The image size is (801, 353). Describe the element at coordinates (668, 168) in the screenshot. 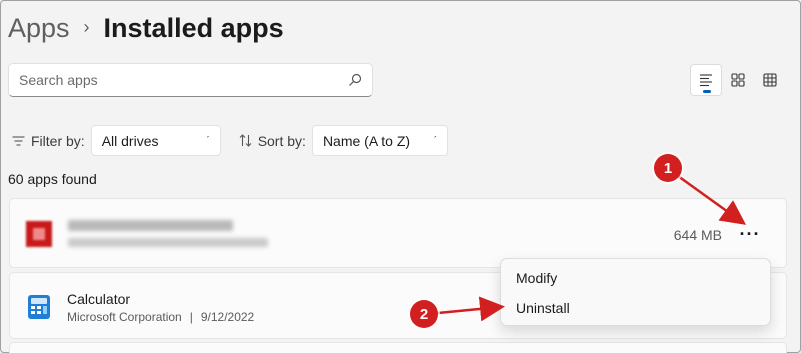

I see `annotation-badge-1: 1` at that location.